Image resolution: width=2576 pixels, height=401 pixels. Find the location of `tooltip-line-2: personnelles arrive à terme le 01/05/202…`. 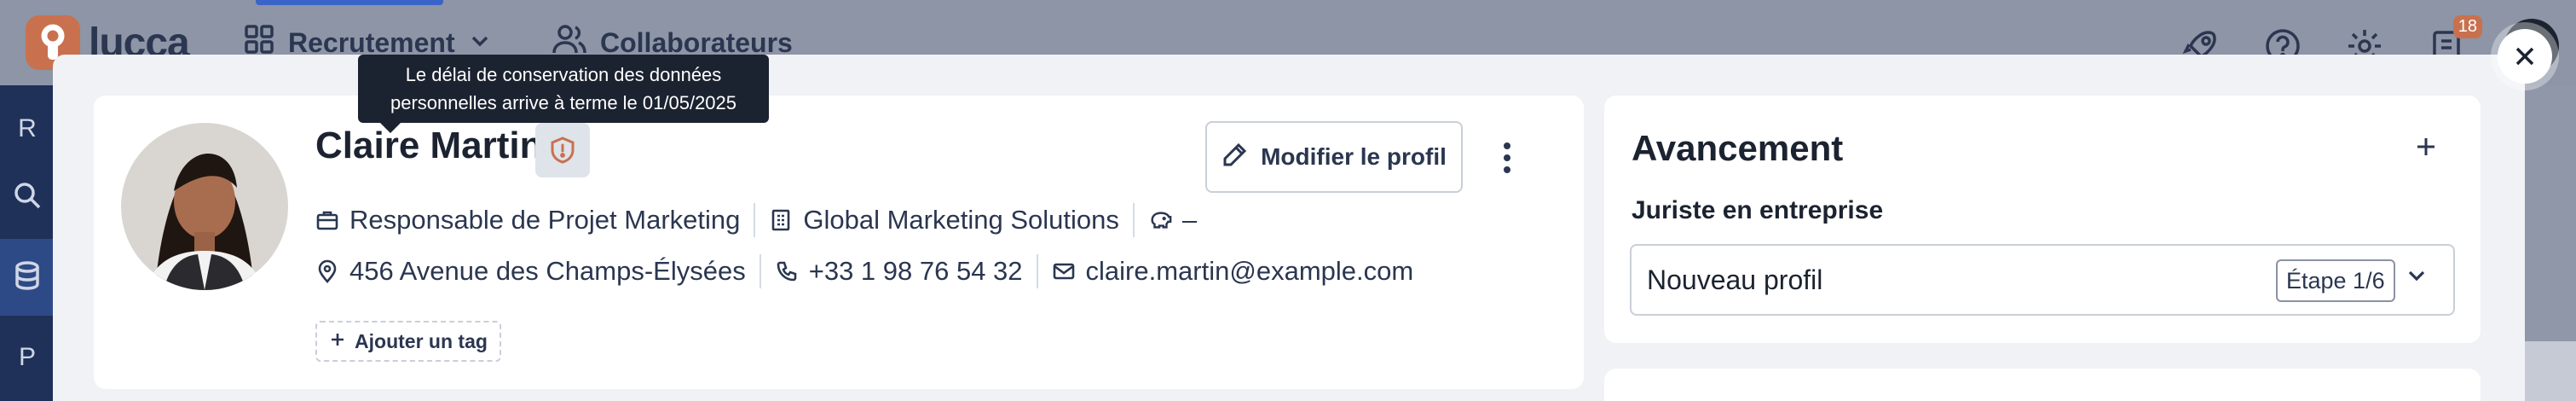

tooltip-line-2: personnelles arrive à terme le 01/05/202… is located at coordinates (563, 102).